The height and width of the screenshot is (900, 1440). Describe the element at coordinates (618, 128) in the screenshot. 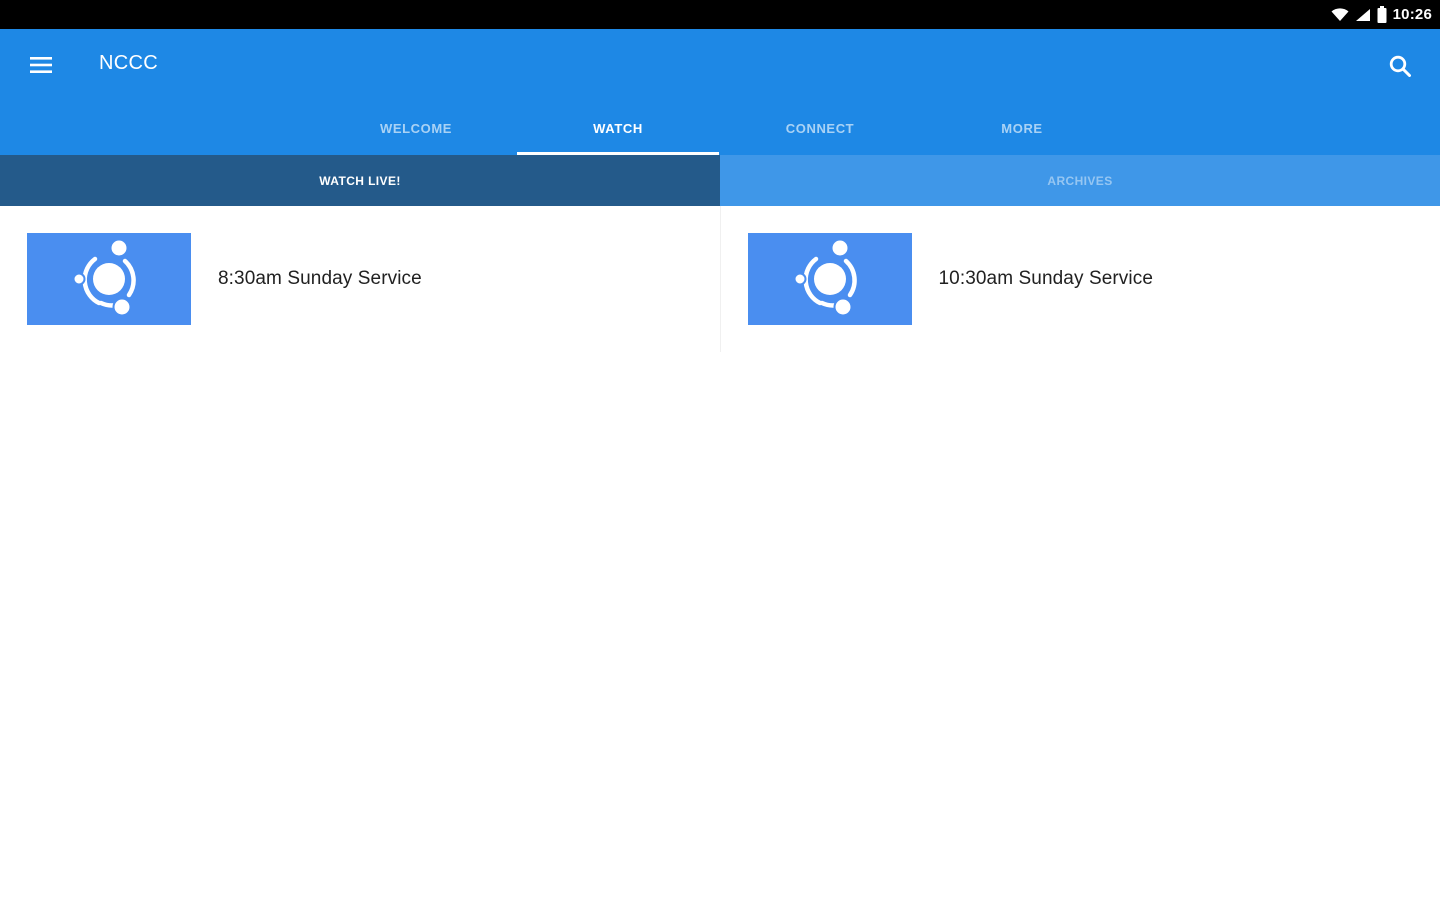

I see `tab-watch: WATCH` at that location.